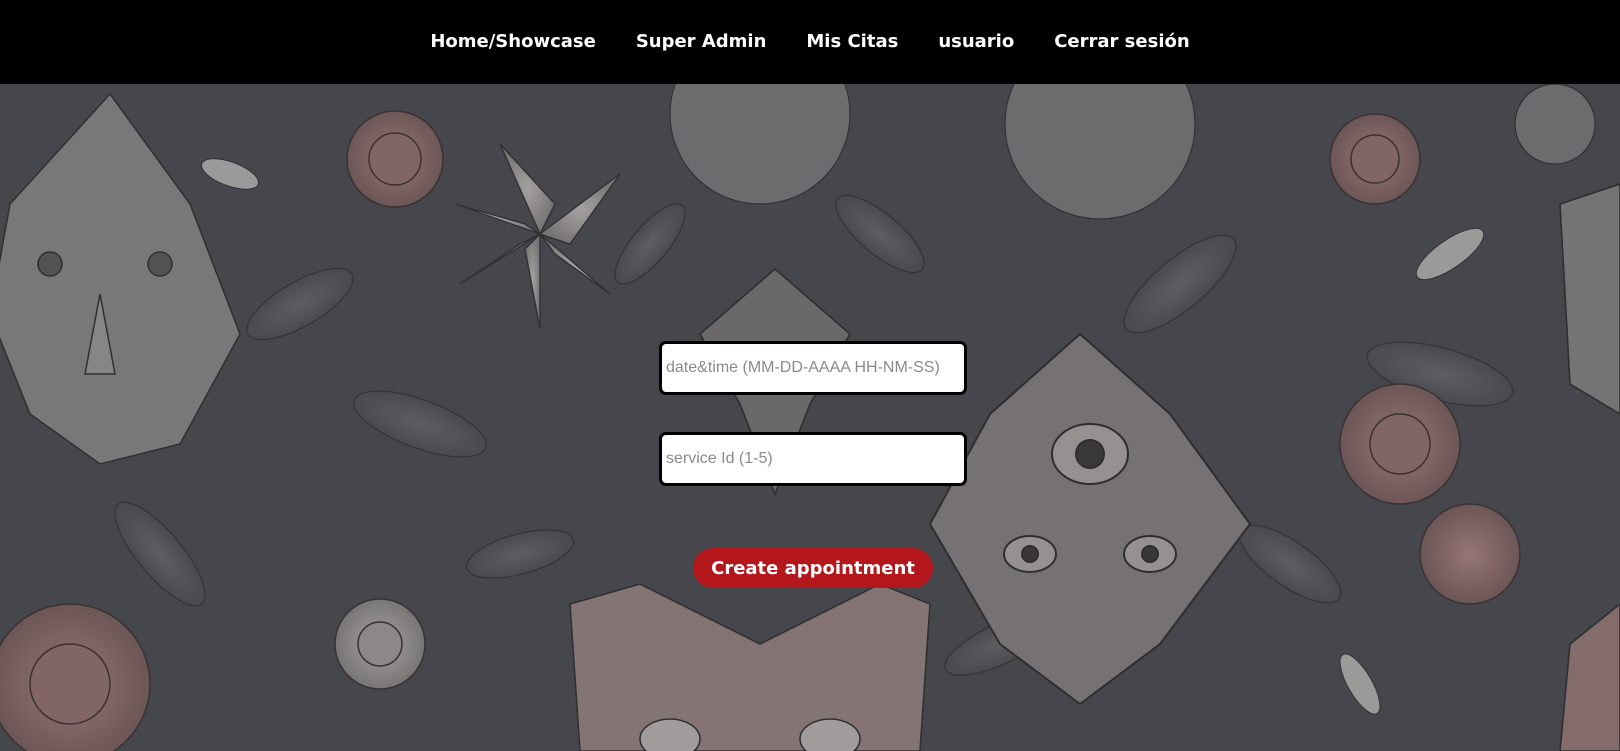 The height and width of the screenshot is (751, 1620). I want to click on nav-link-mis-citas: Mis Citas, so click(852, 42).